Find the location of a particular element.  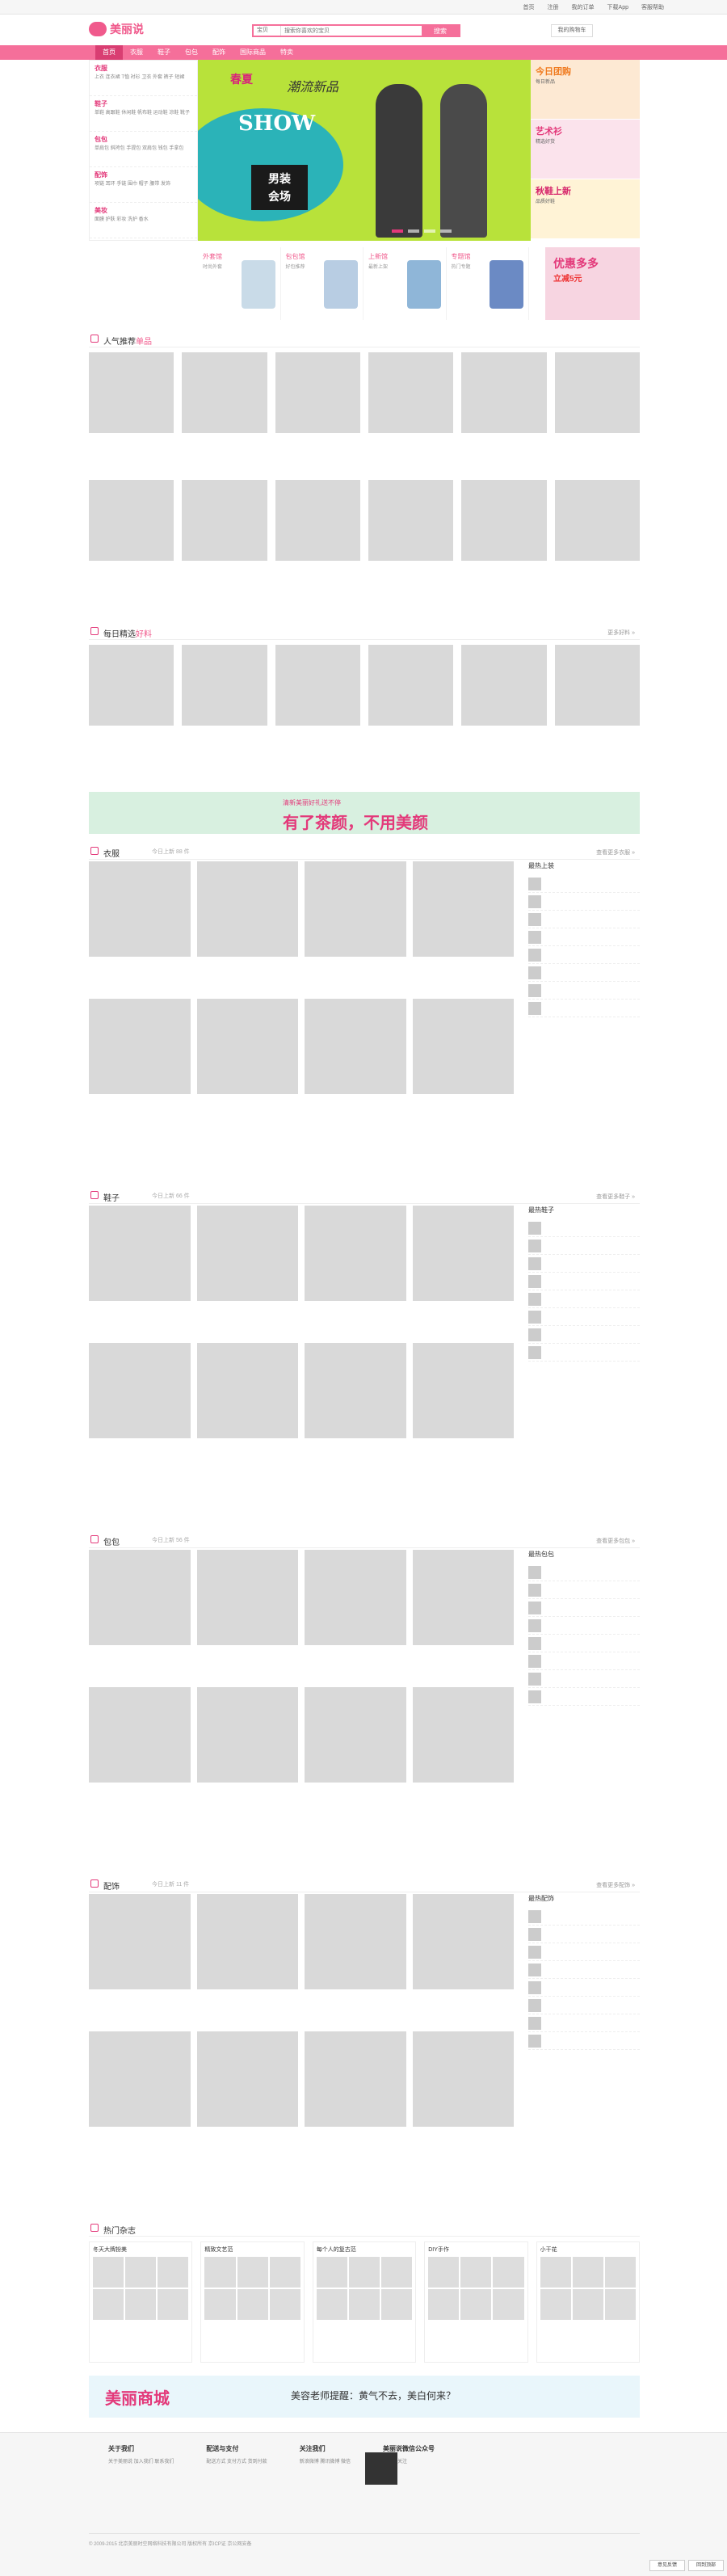

category-bags: 包包 单肩包 斜挎包 手提包 双肩包 钱包 手拿包 is located at coordinates (143, 149).